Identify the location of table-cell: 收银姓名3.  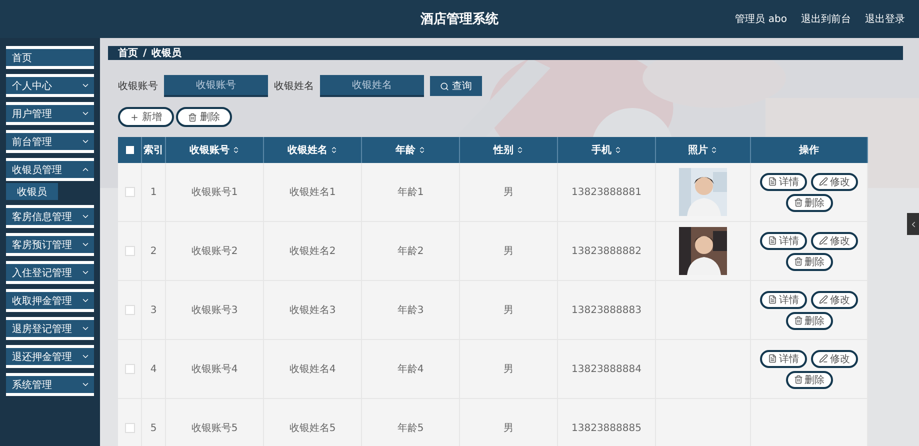
(313, 310).